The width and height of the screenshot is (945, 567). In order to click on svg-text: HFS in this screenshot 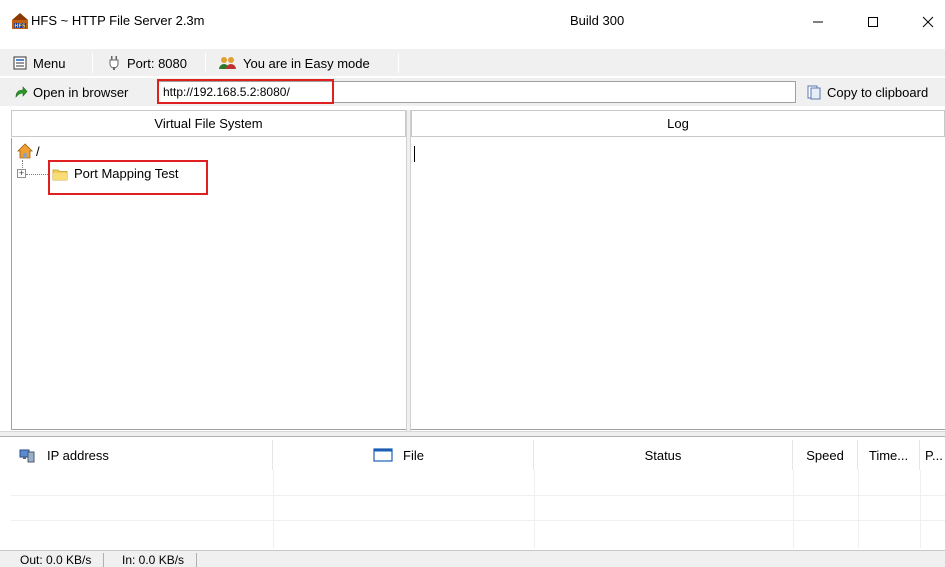, I will do `click(20, 27)`.